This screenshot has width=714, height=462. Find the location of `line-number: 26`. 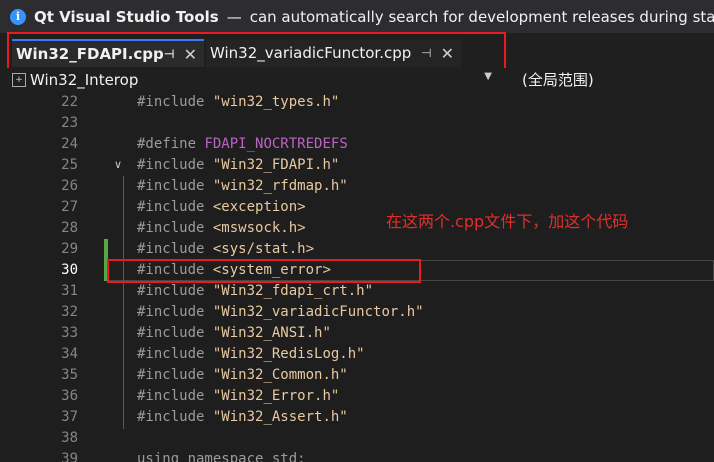

line-number: 26 is located at coordinates (69, 186).